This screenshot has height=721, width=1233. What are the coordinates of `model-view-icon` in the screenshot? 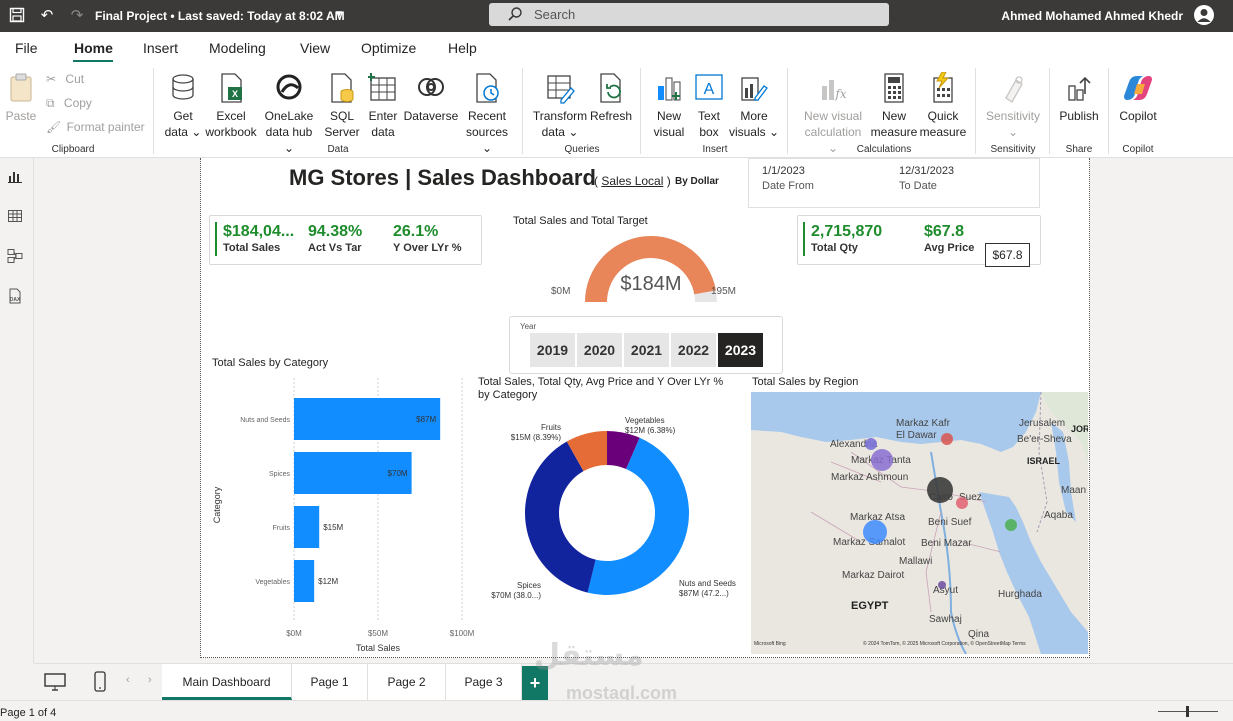 It's located at (15, 257).